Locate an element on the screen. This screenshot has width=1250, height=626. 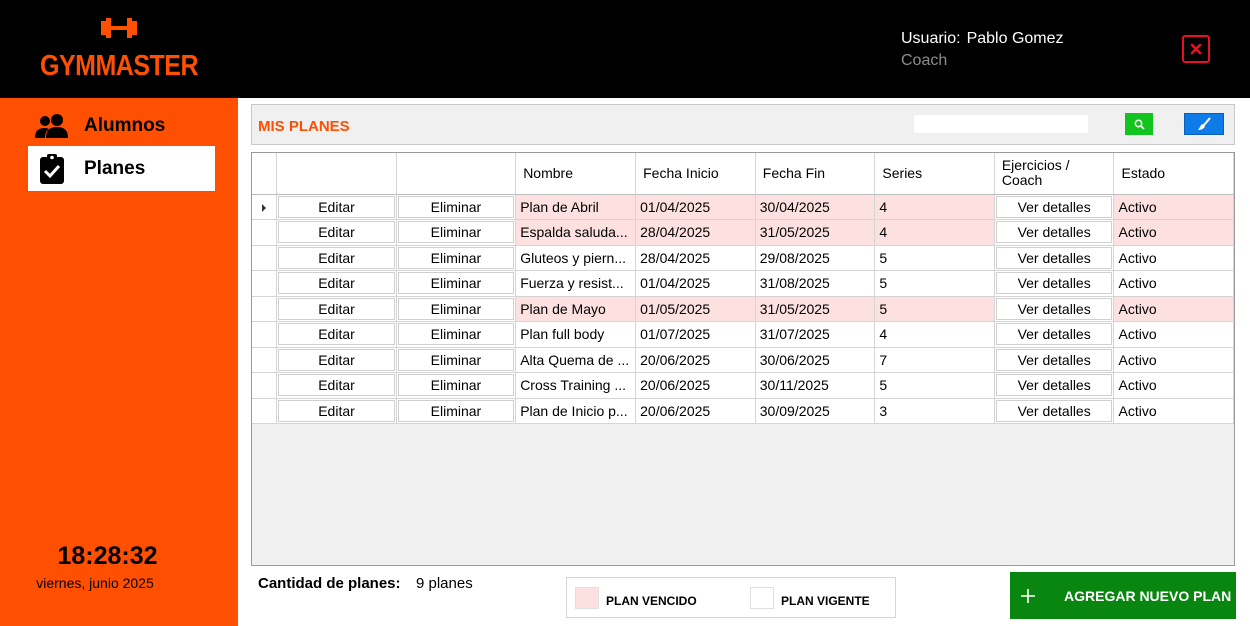
cell-fecha-fin: 30/11/2025 is located at coordinates (815, 385).